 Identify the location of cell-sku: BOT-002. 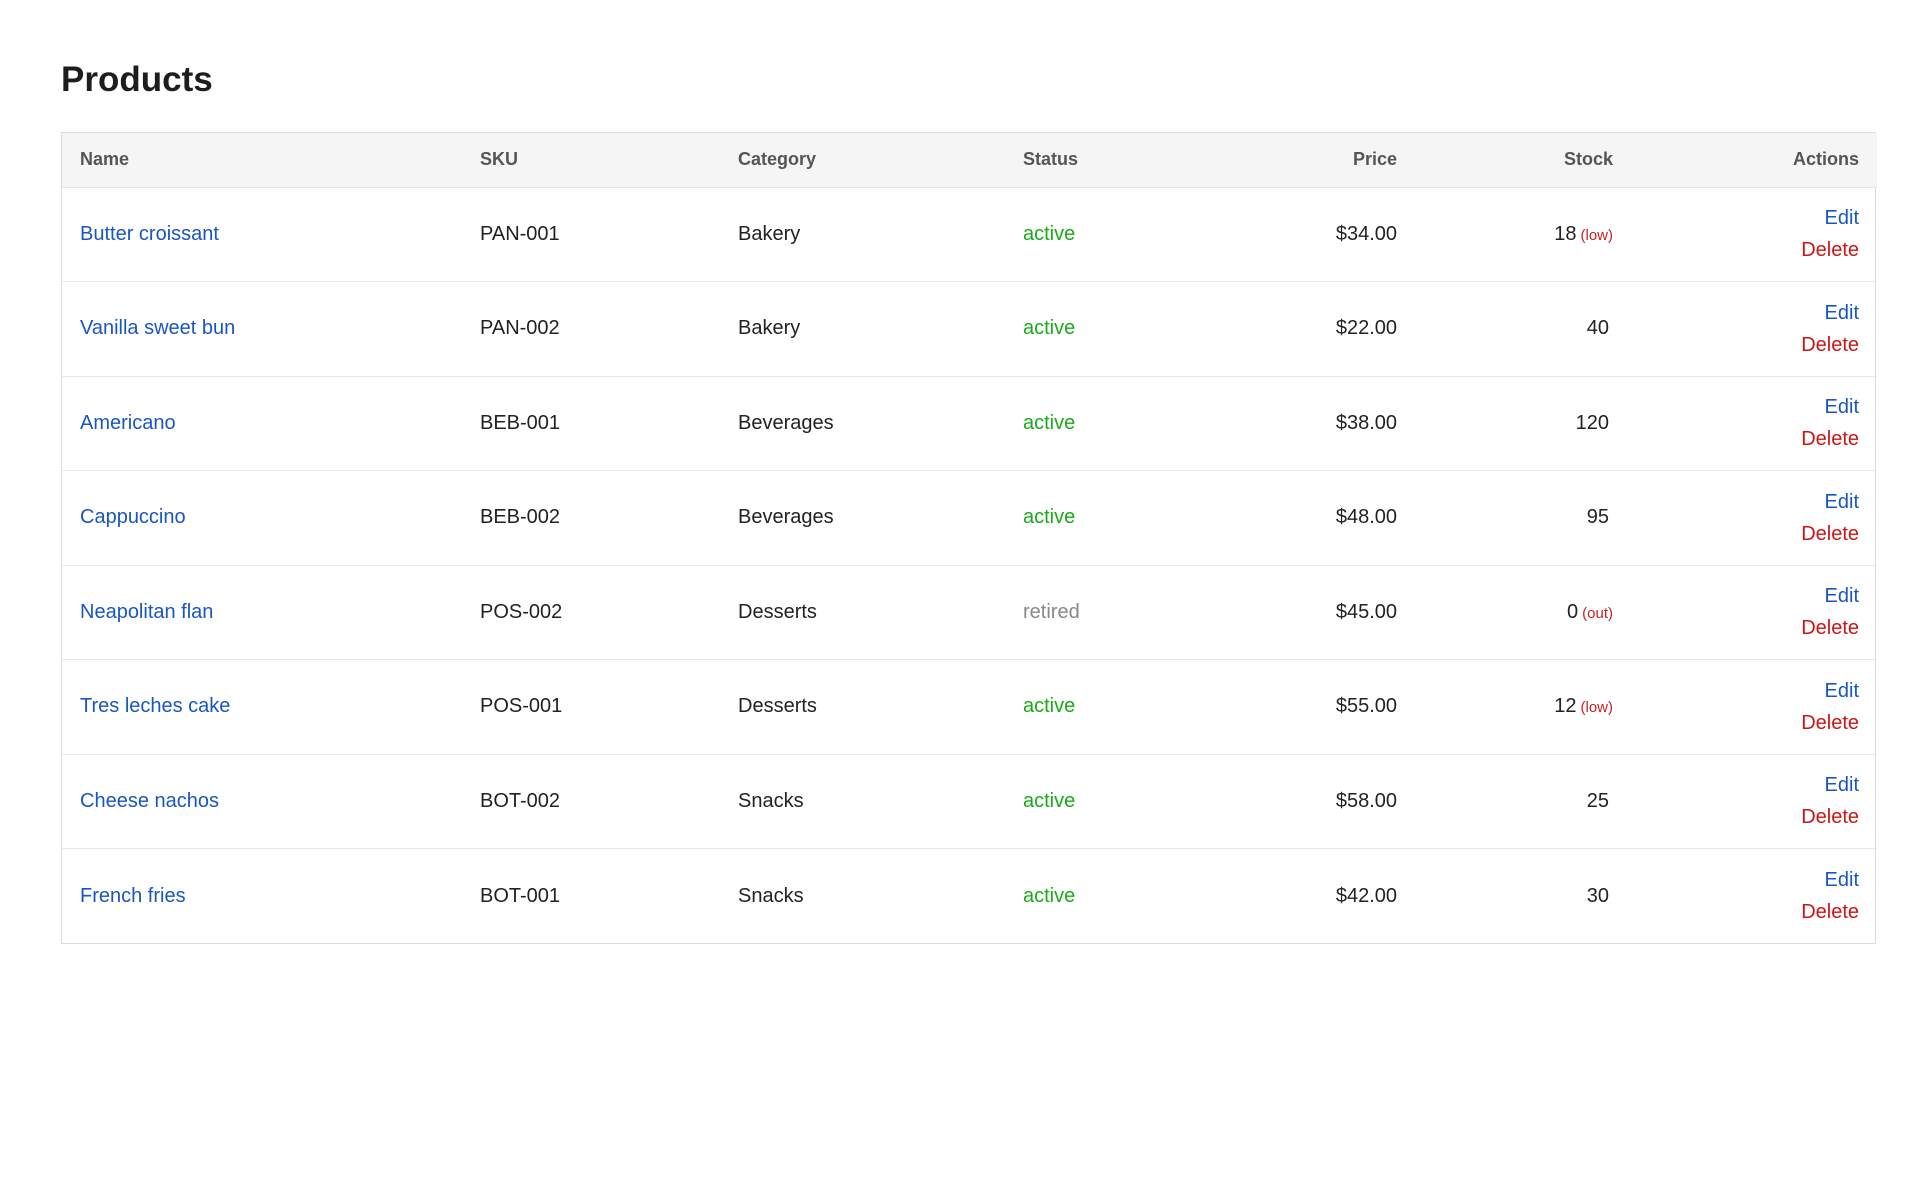
(591, 801).